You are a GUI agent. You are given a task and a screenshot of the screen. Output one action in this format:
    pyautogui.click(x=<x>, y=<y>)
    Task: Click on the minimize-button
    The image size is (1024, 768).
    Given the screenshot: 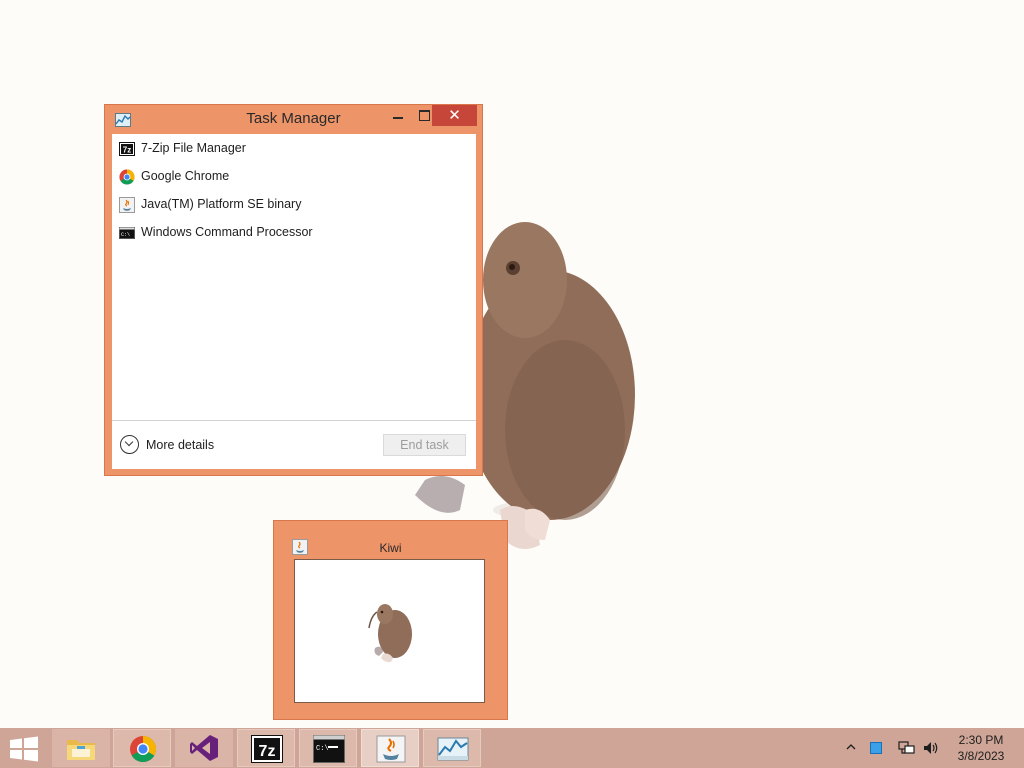 What is the action you would take?
    pyautogui.click(x=398, y=115)
    